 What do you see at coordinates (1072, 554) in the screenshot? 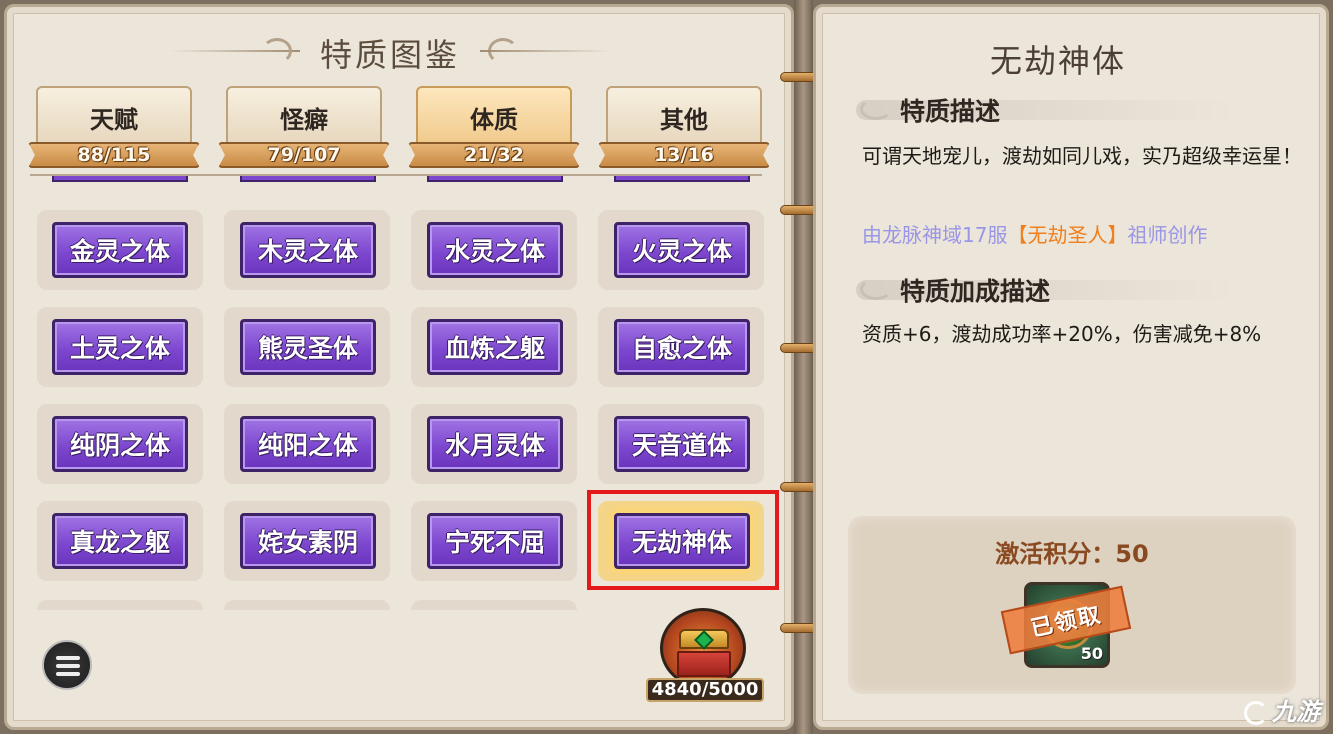
I see `activation-points: 激活积分：50` at bounding box center [1072, 554].